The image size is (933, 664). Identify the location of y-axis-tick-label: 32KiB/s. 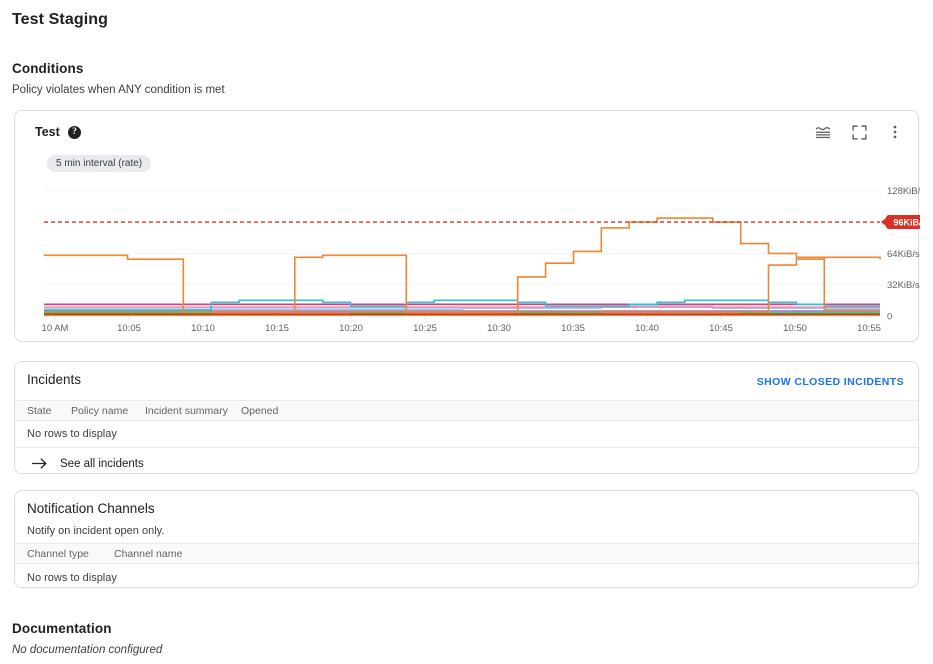
(903, 285).